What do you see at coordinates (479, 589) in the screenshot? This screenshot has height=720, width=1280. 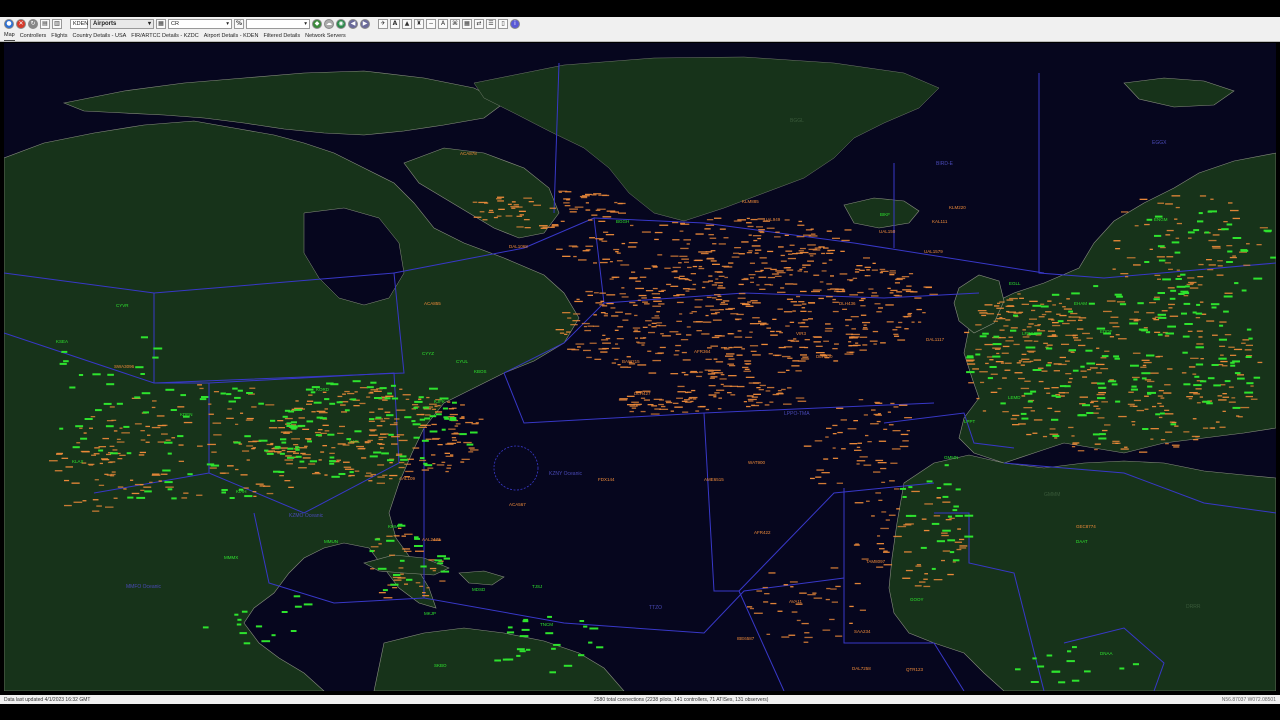 I see `airport-label: MDSD` at bounding box center [479, 589].